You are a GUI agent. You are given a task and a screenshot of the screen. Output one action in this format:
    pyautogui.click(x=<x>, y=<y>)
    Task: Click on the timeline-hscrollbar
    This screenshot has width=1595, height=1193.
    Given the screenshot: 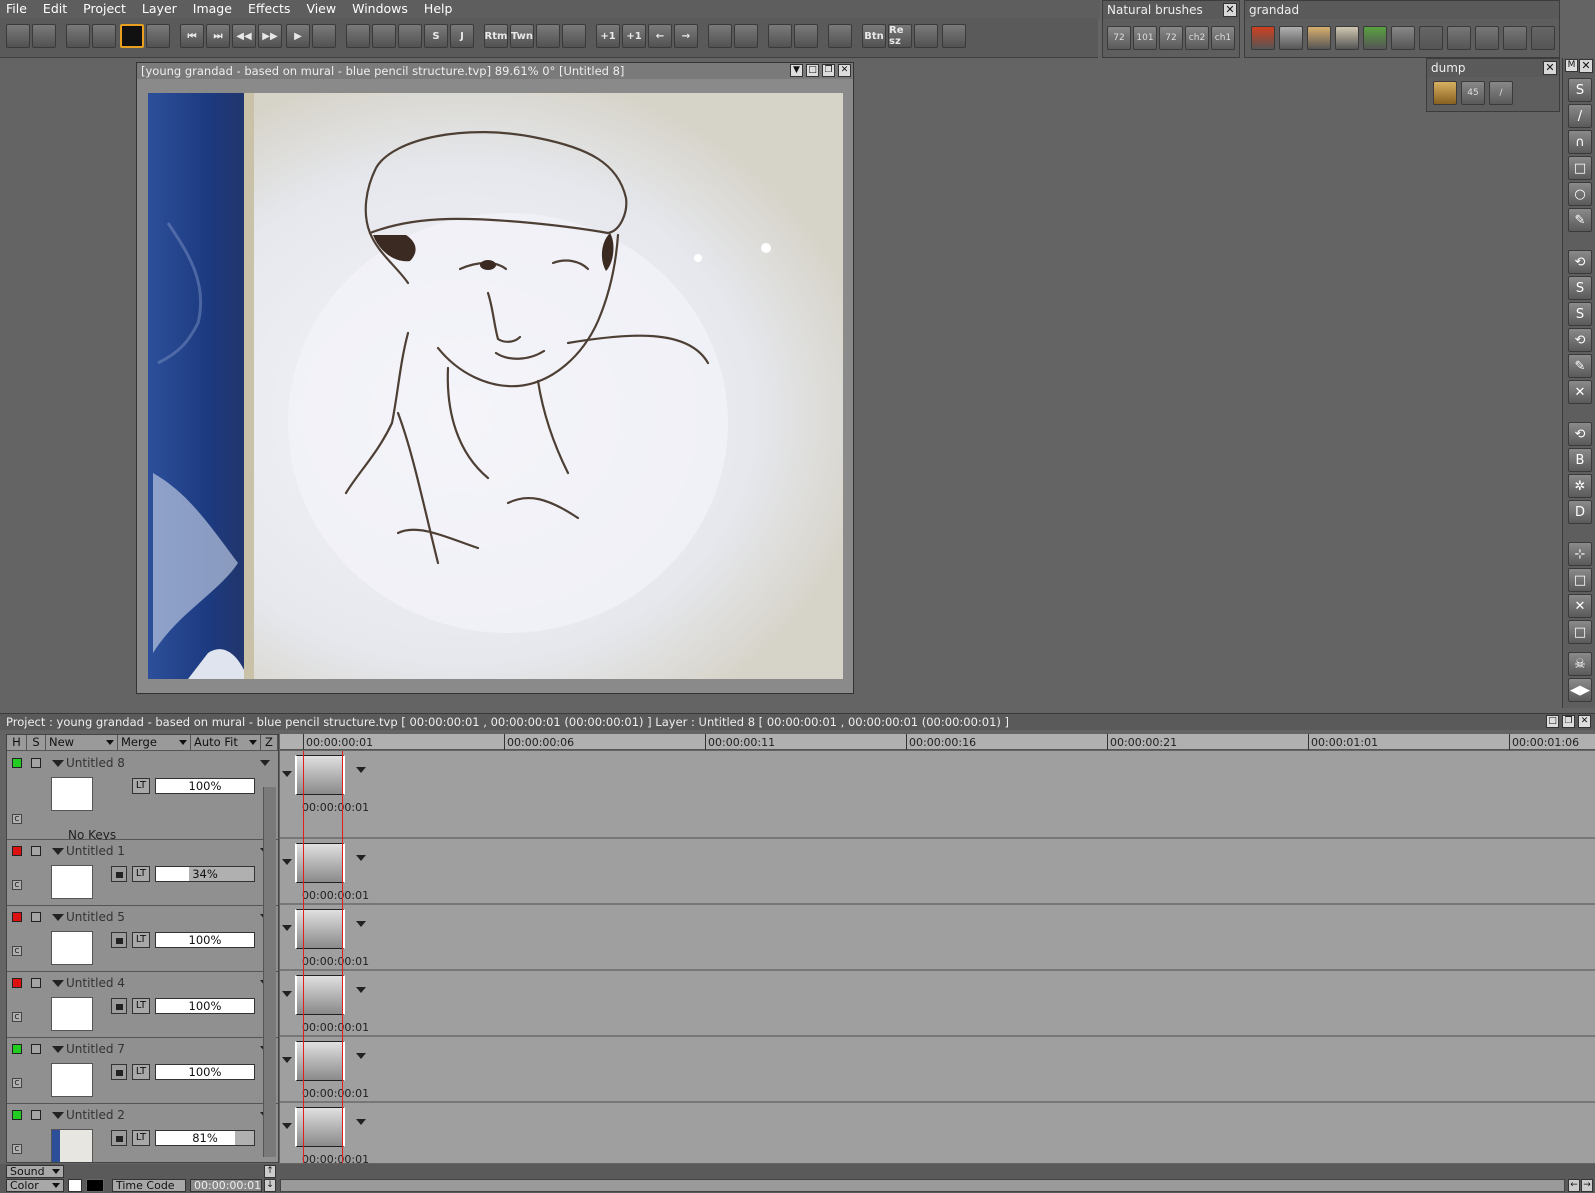 What is the action you would take?
    pyautogui.click(x=922, y=1185)
    